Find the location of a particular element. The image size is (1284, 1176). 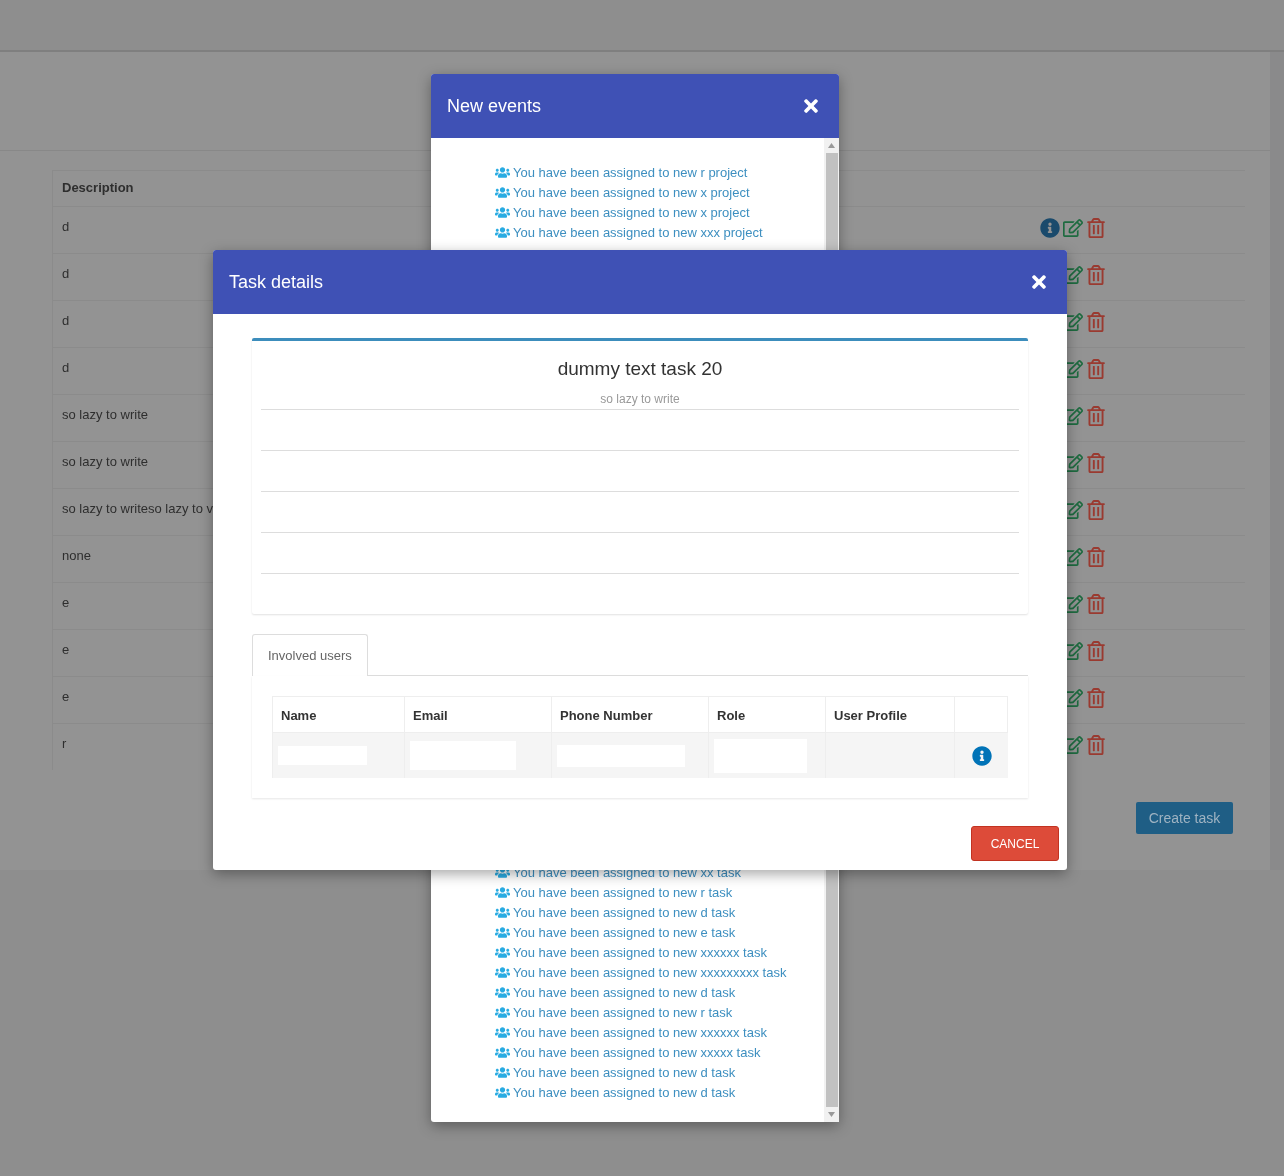

event-link: You have been assigned to new xxxxx task is located at coordinates (659, 1052).